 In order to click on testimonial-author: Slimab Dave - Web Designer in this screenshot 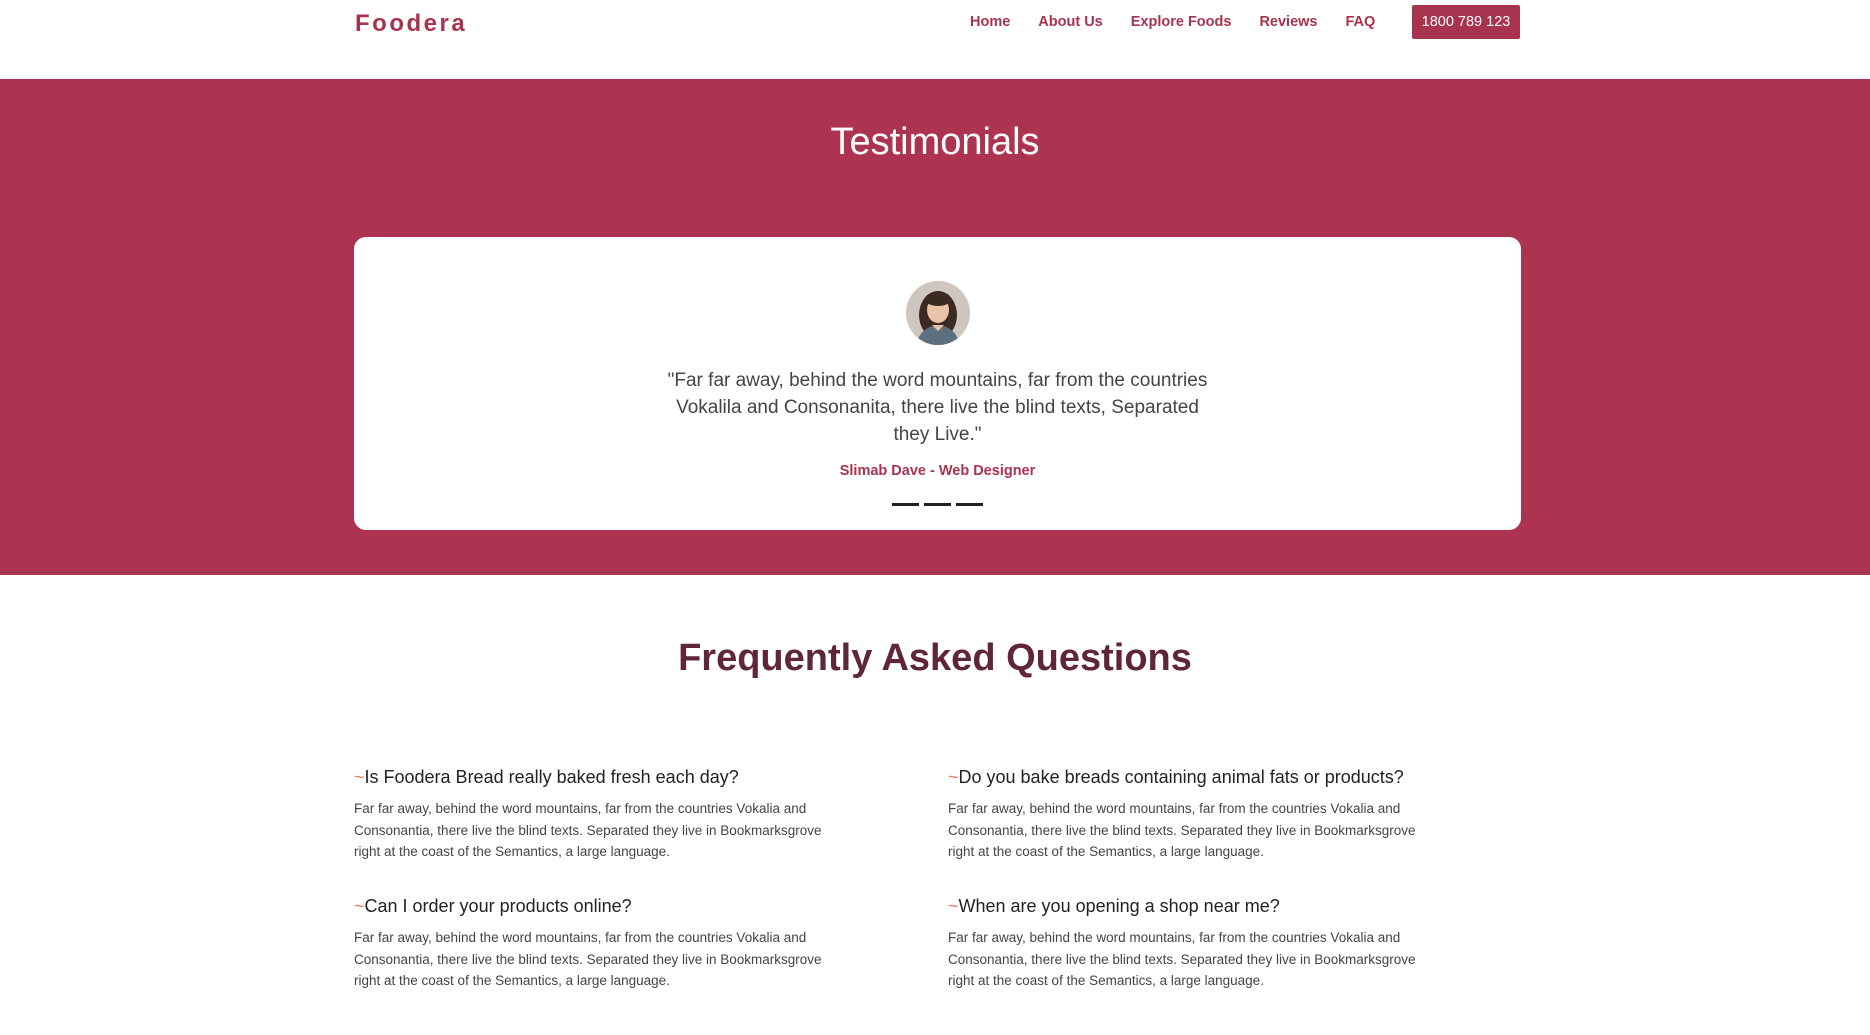, I will do `click(937, 471)`.